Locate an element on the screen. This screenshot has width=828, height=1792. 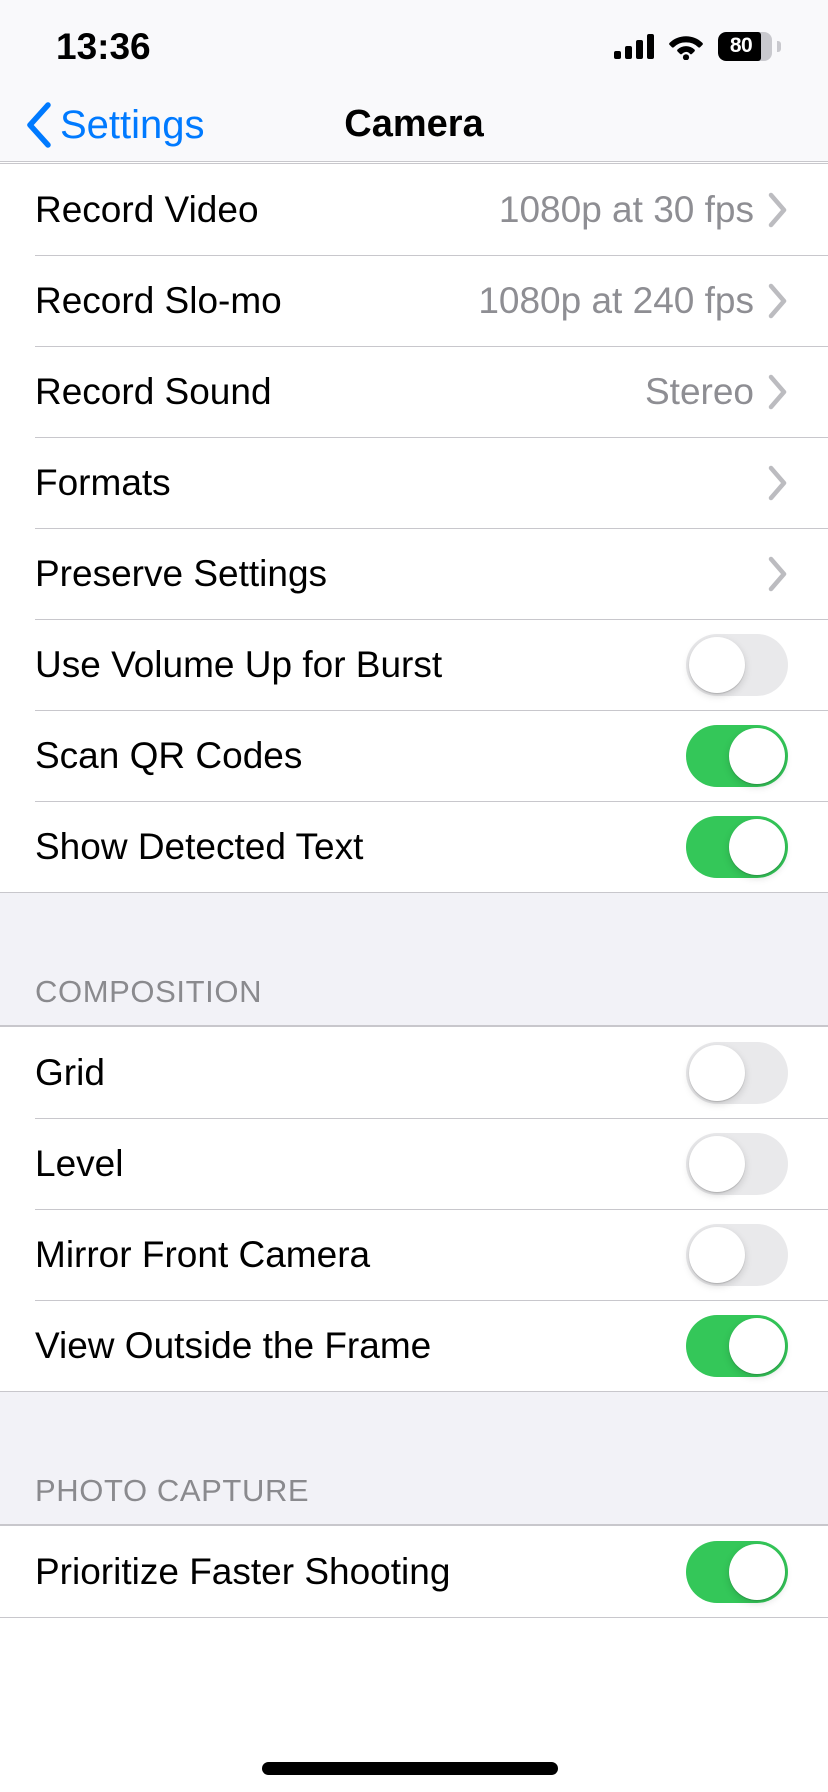
settings-row-label: Mirror Front Camera is located at coordinates (203, 1254).